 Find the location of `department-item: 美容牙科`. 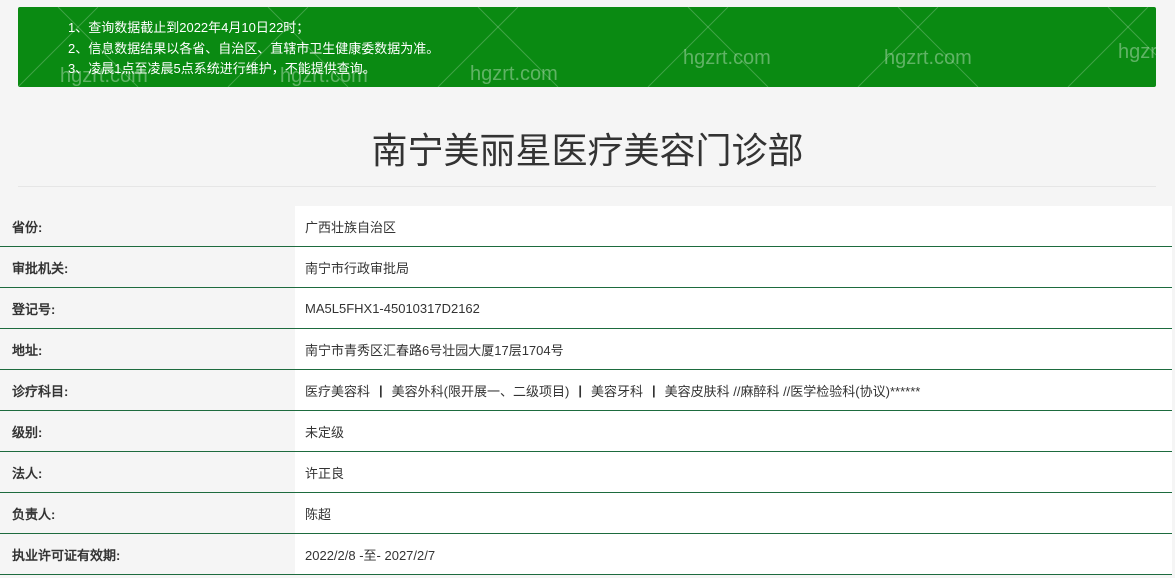

department-item: 美容牙科 is located at coordinates (616, 391).